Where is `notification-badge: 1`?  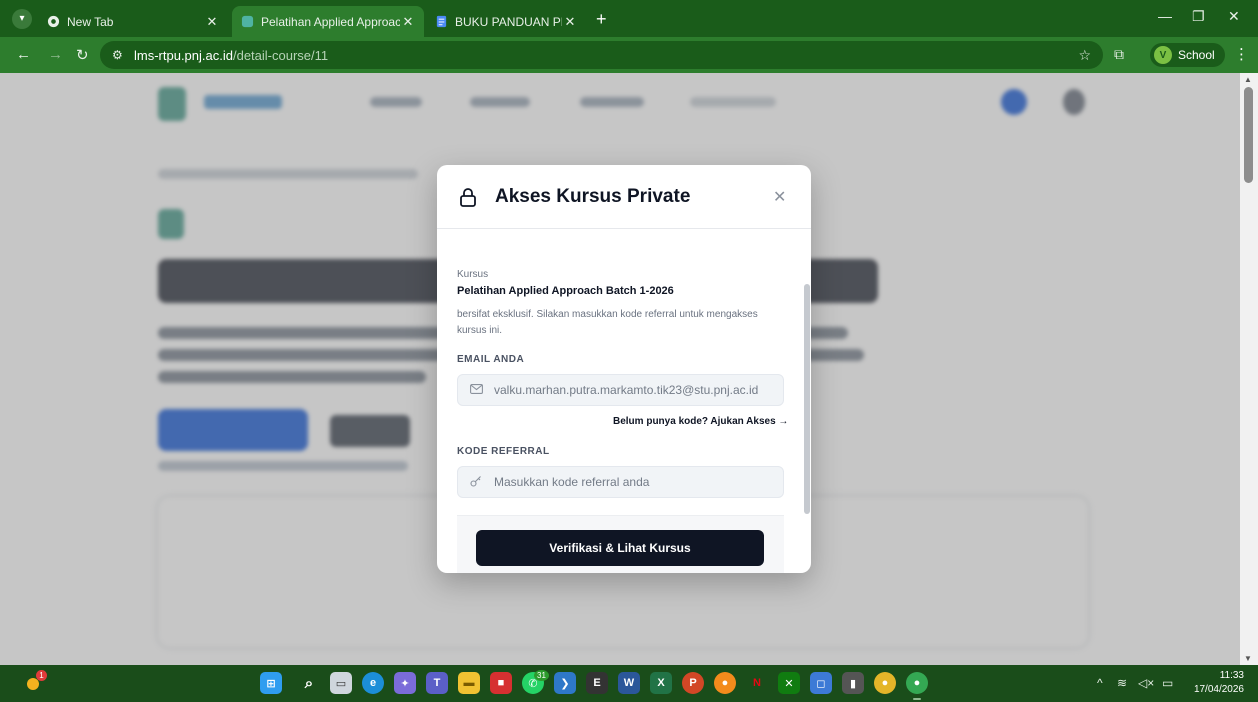
notification-badge: 1 is located at coordinates (41, 675).